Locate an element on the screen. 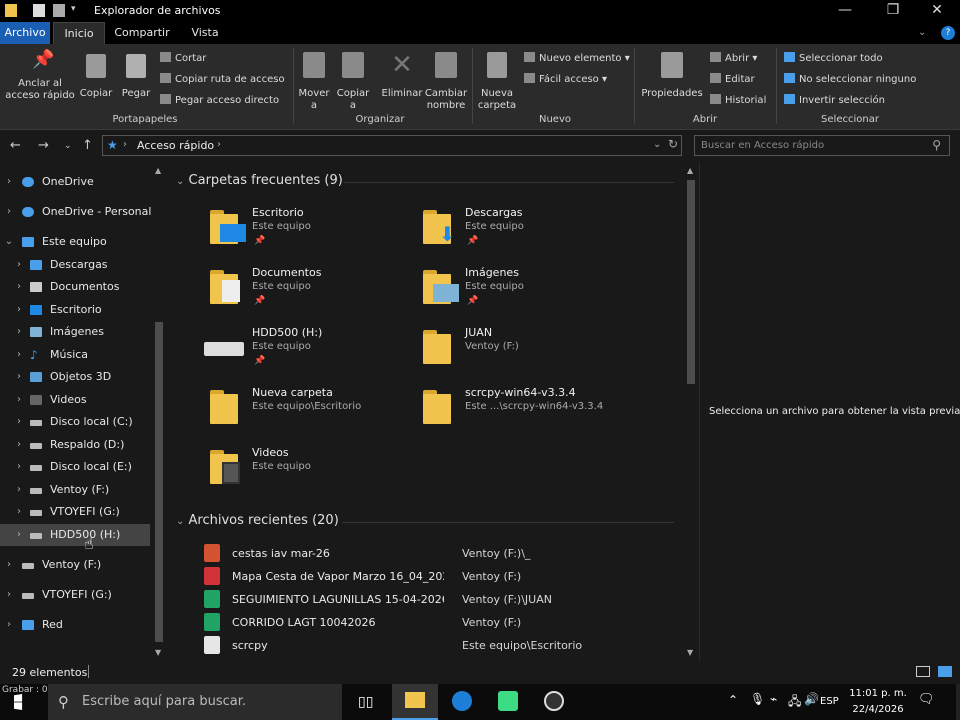 The height and width of the screenshot is (720, 960). tab-inicio: Inicio is located at coordinates (79, 33).